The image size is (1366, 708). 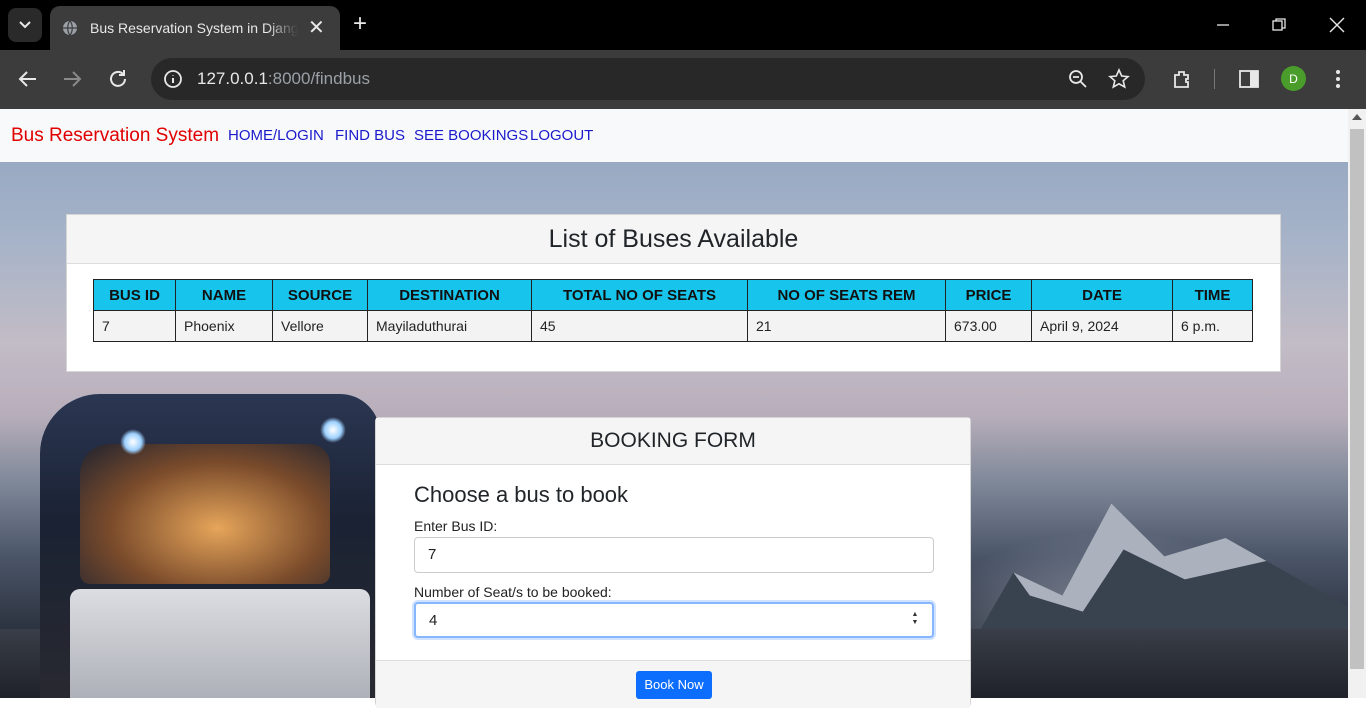 I want to click on col-source: SOURCE, so click(x=320, y=295).